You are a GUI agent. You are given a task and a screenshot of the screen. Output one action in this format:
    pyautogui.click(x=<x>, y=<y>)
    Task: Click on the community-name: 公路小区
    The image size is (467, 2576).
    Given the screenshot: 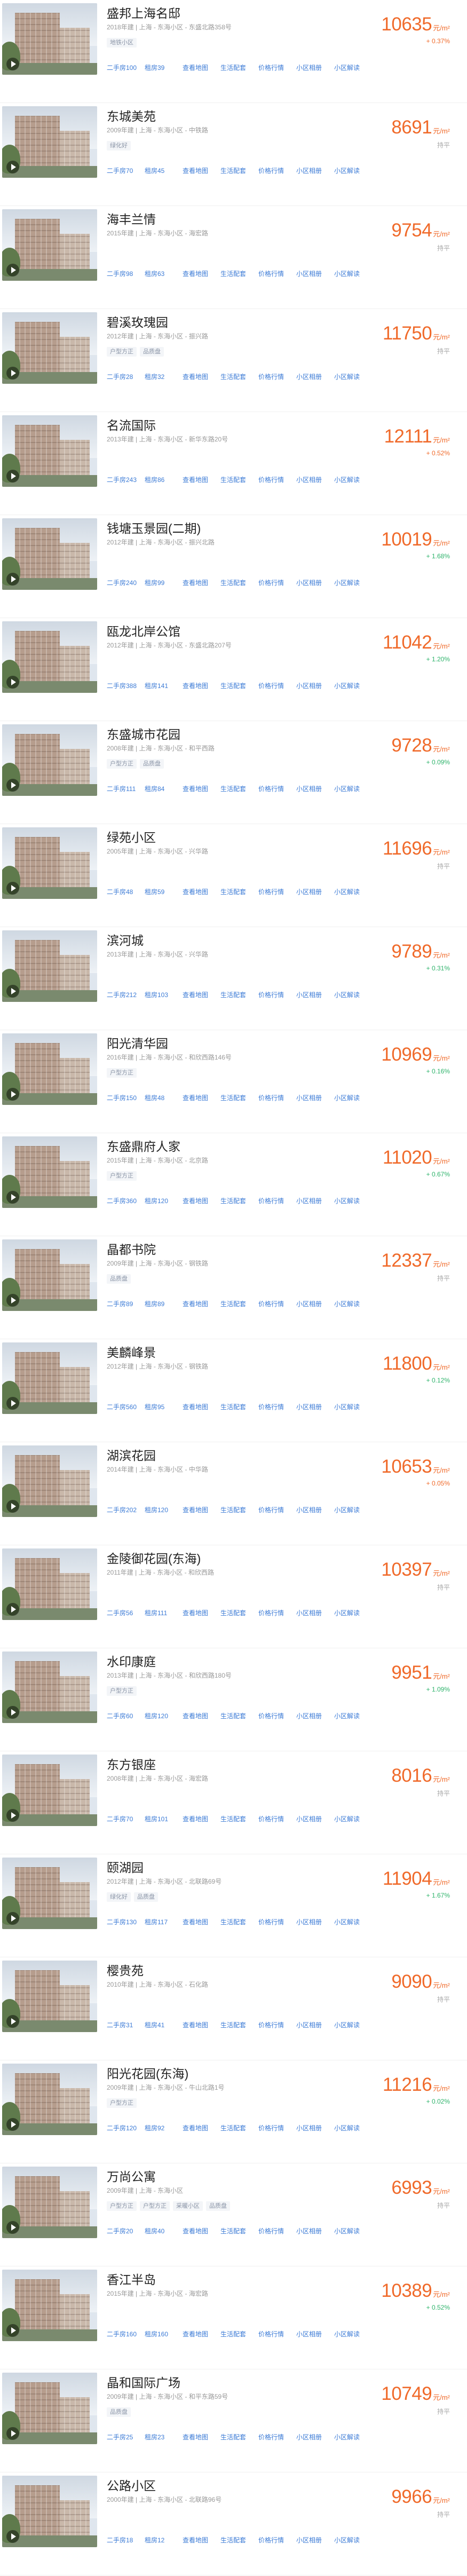 What is the action you would take?
    pyautogui.click(x=131, y=2485)
    